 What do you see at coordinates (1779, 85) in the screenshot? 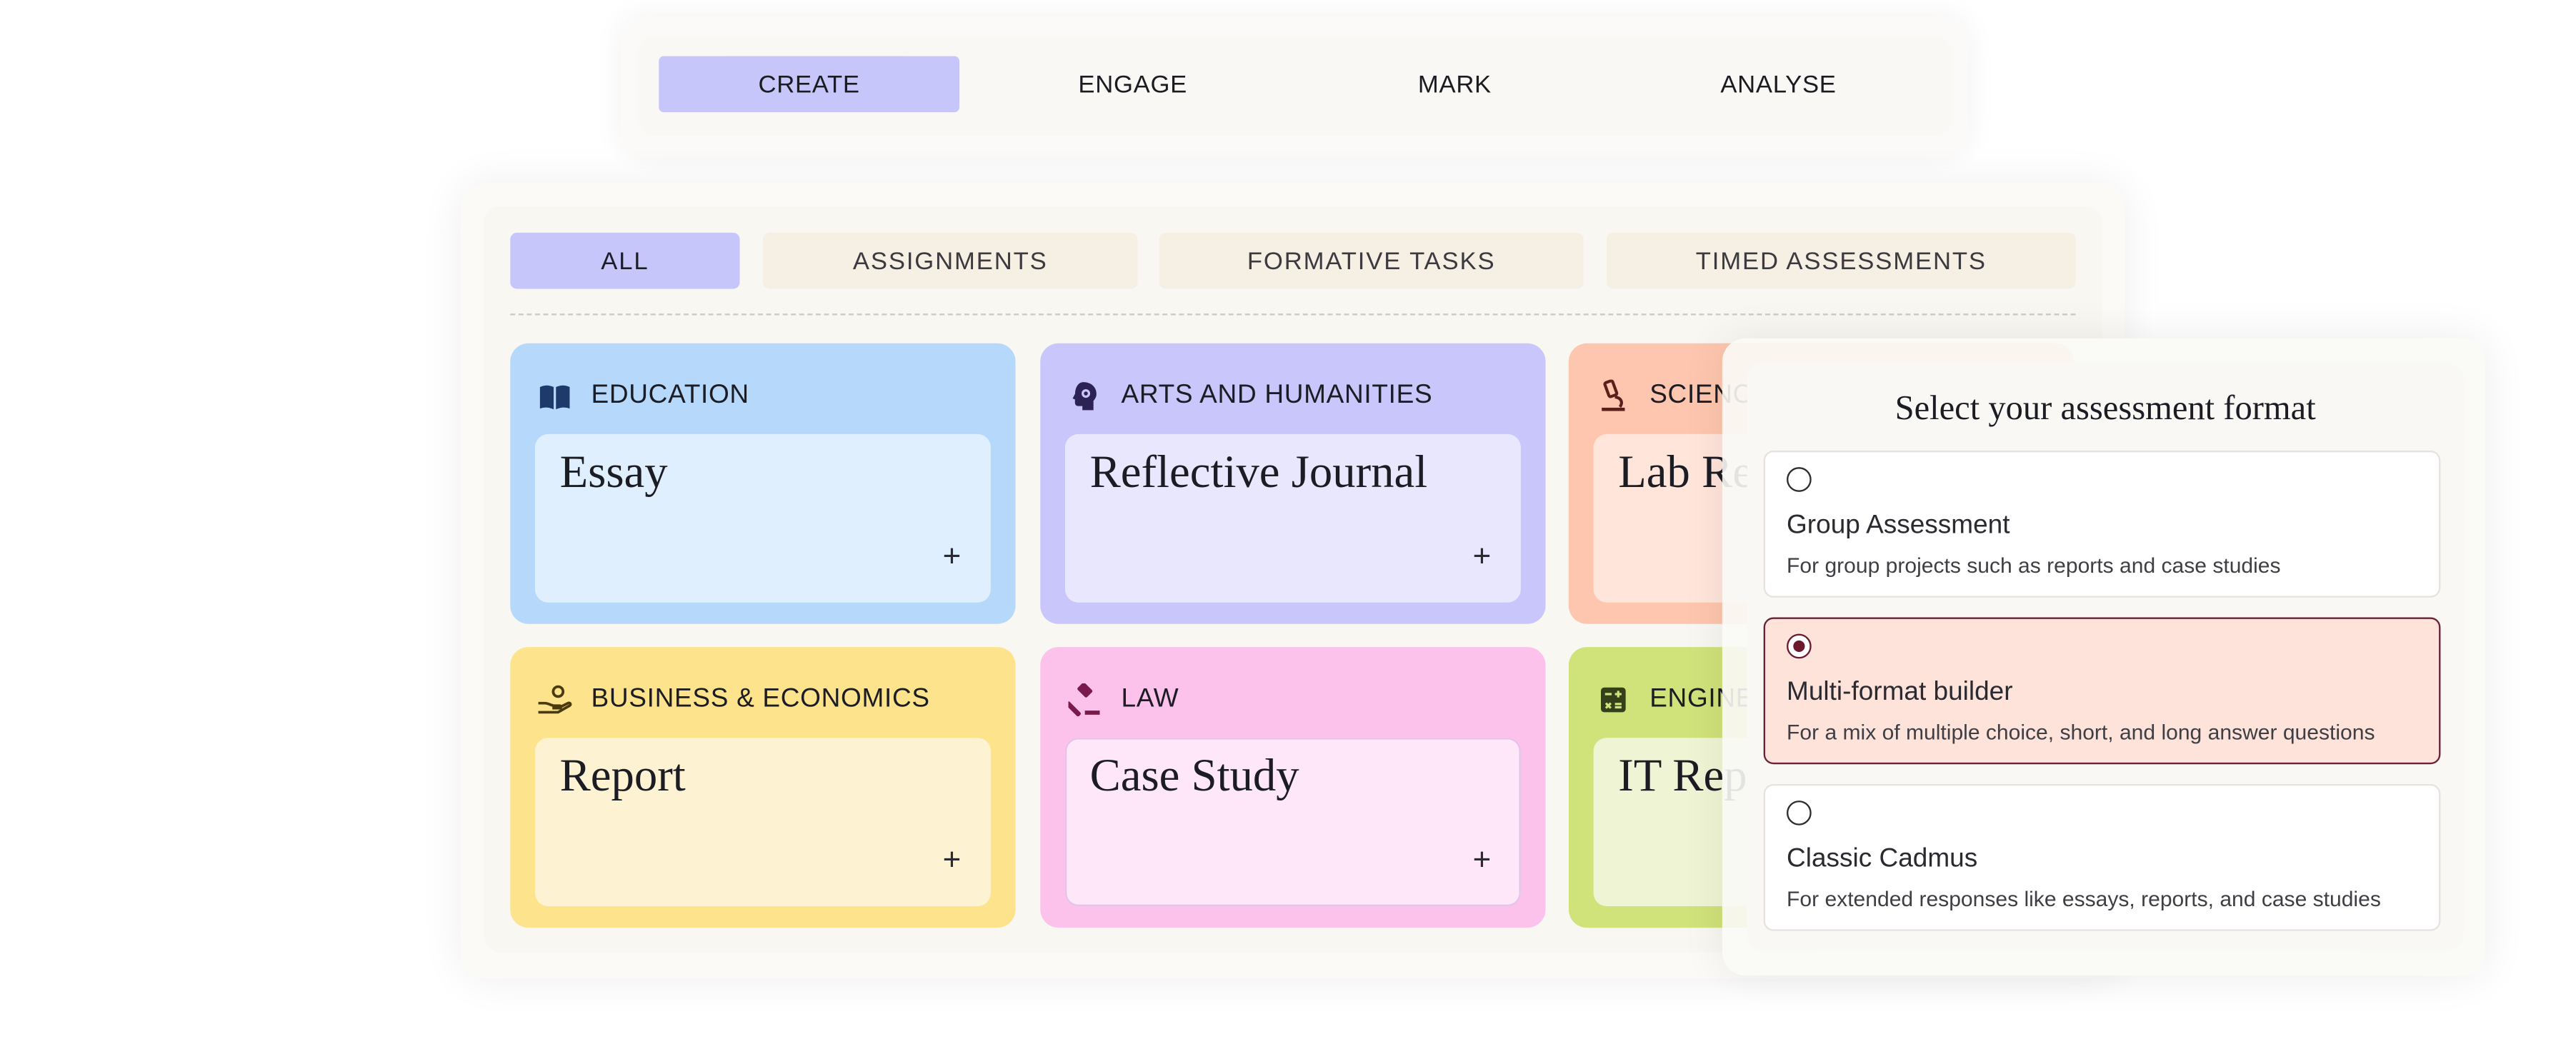
I see `tab-analyse: ANALYSE` at bounding box center [1779, 85].